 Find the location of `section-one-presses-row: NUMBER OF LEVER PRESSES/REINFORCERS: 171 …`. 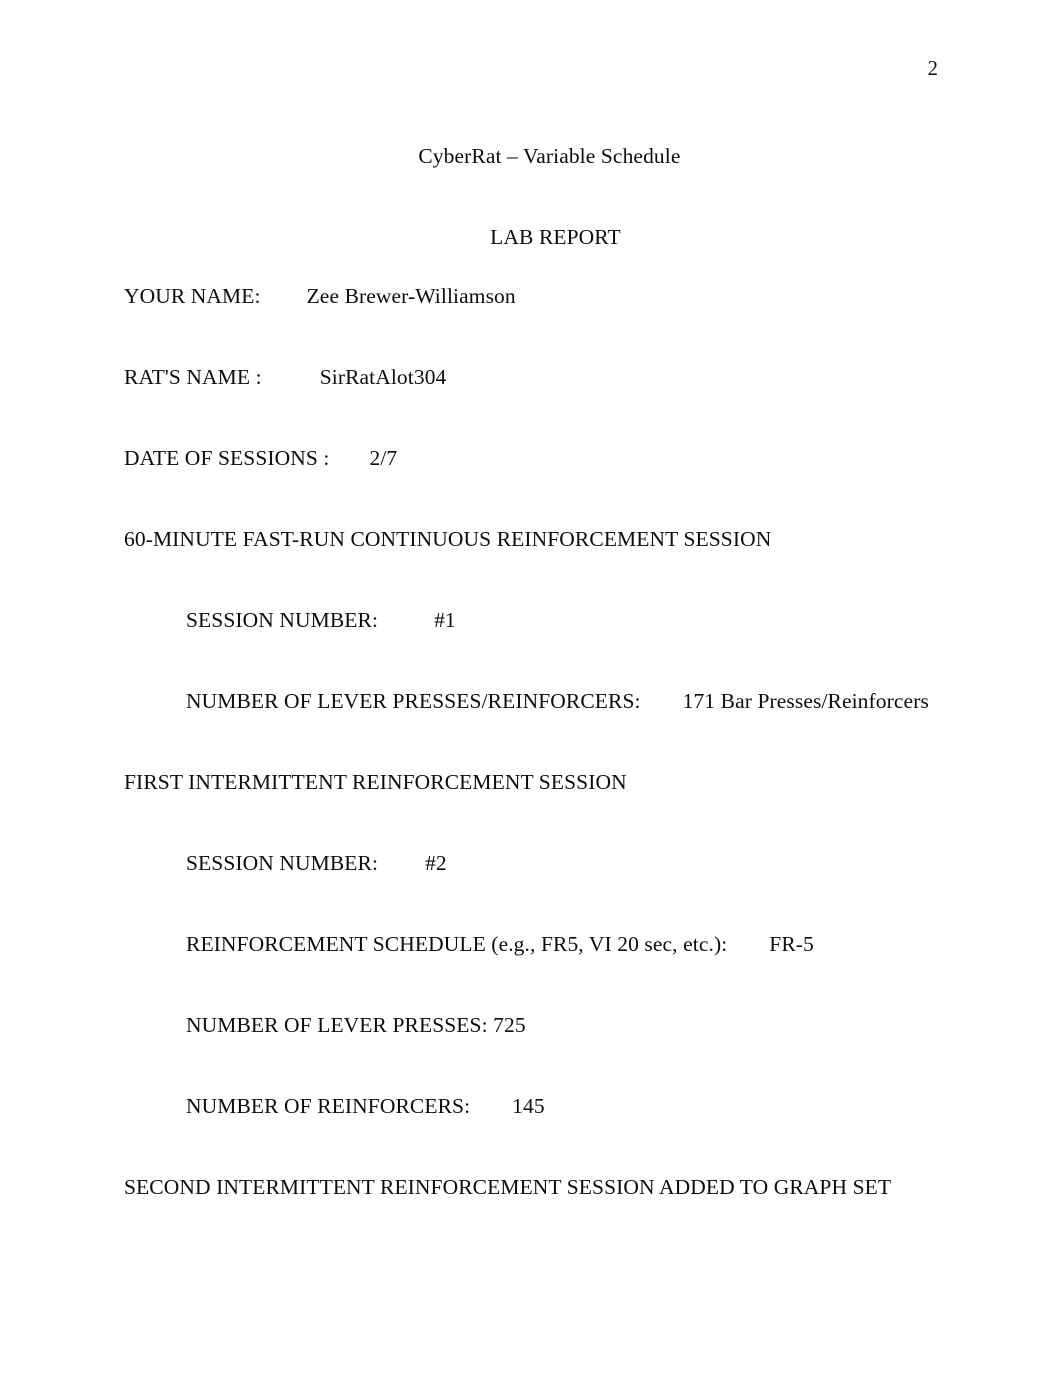

section-one-presses-row: NUMBER OF LEVER PRESSES/REINFORCERS: 171 … is located at coordinates (531, 703).